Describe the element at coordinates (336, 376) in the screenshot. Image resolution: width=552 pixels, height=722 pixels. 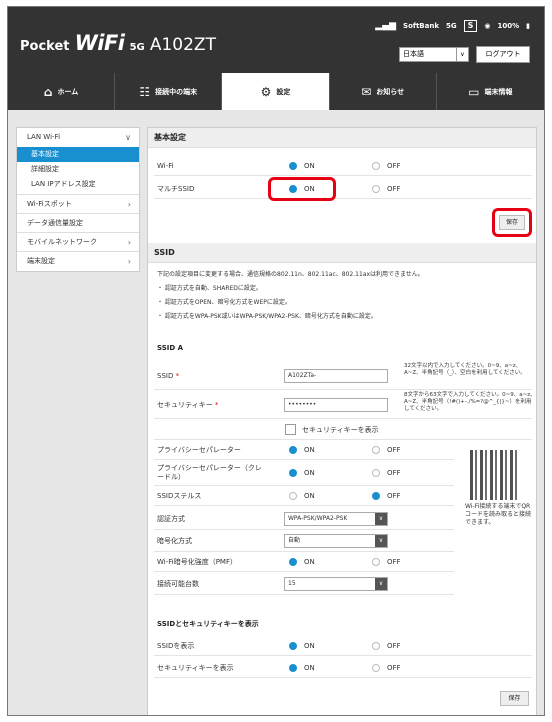
I see `ssid-input: A102ZTa-` at that location.